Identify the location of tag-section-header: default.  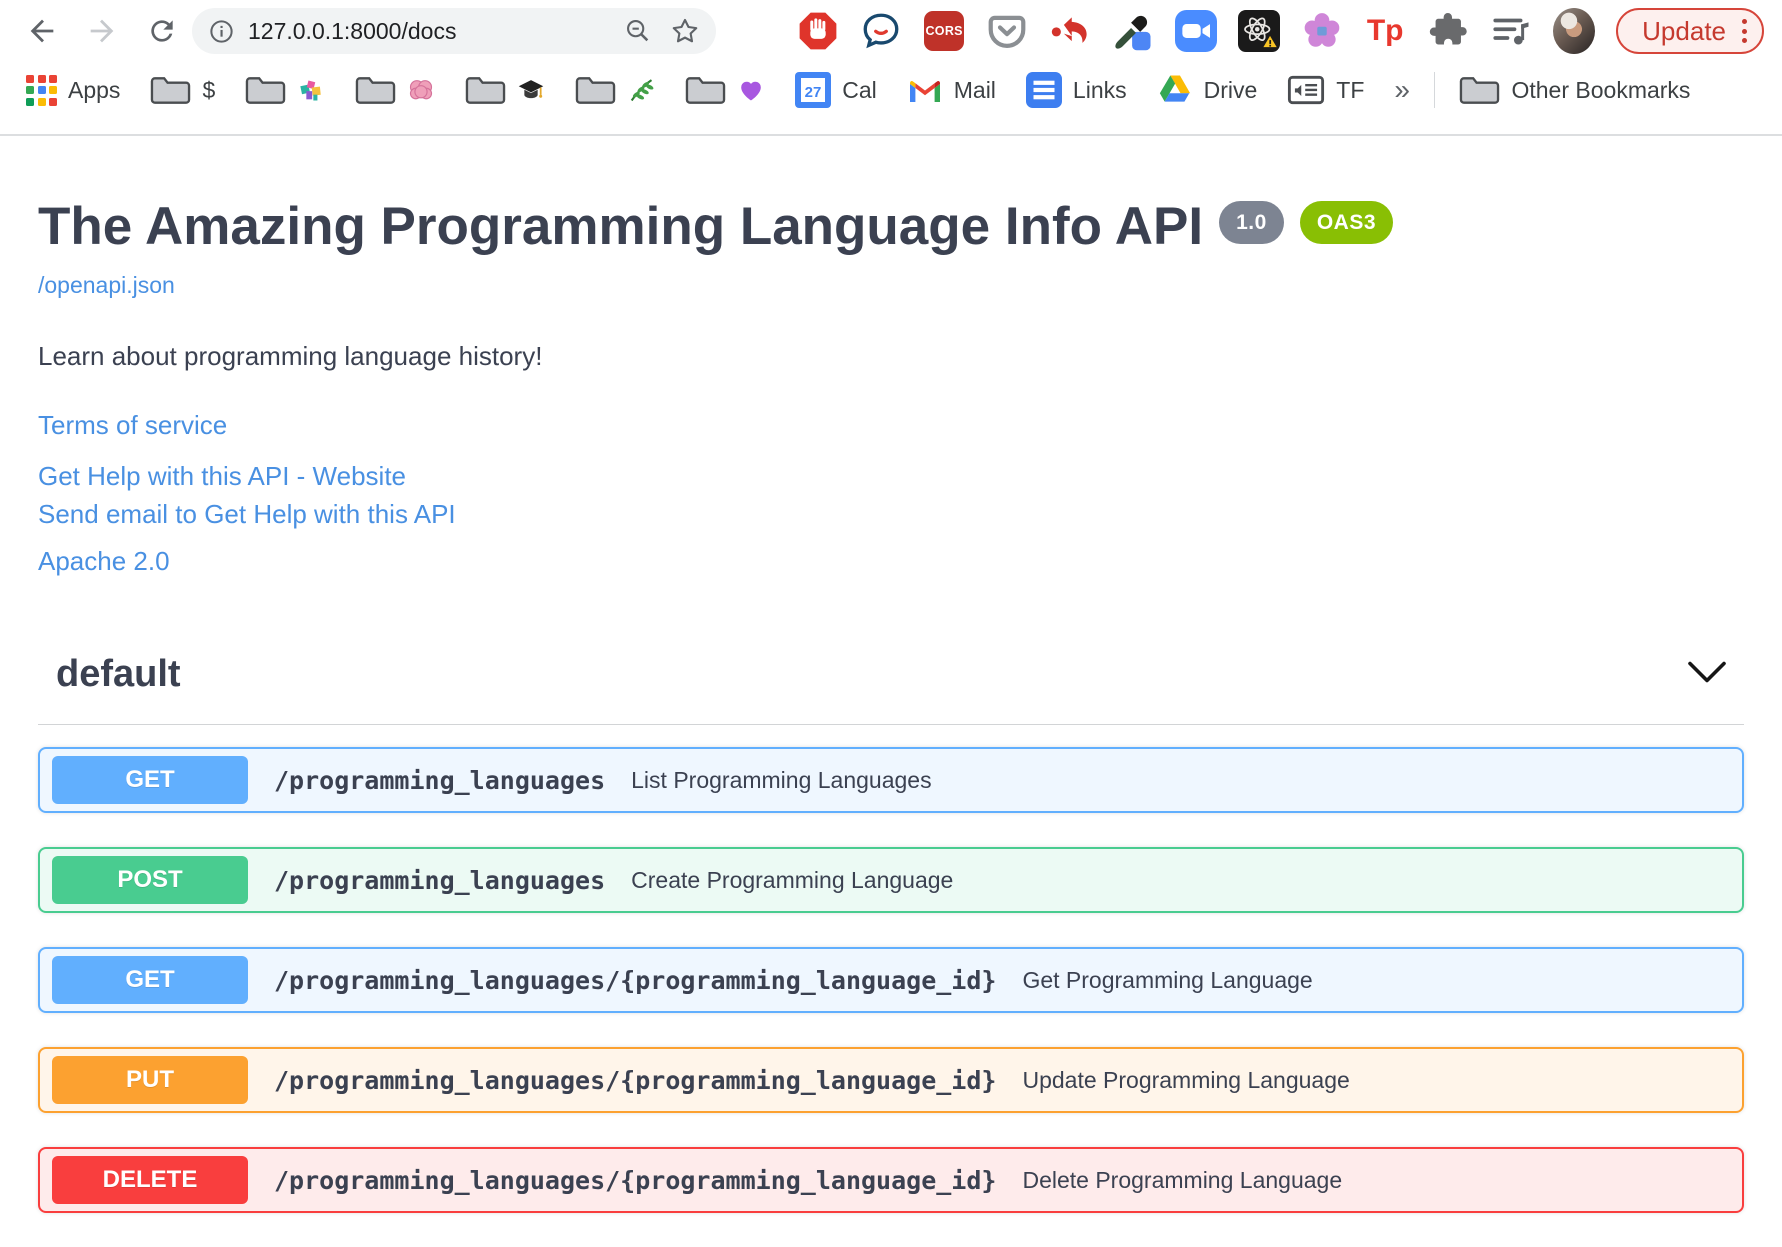
(891, 689).